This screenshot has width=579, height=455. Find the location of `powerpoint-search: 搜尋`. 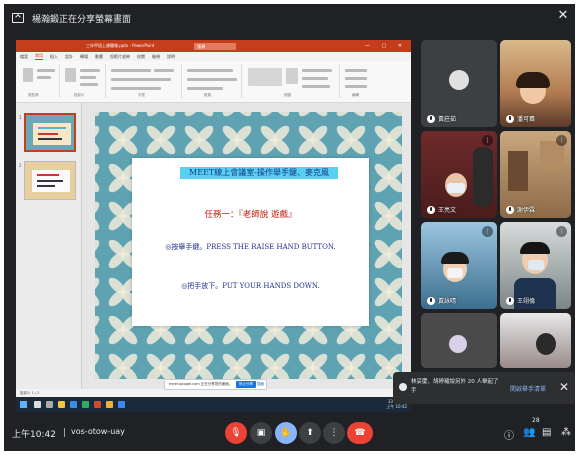

powerpoint-search: 搜尋 is located at coordinates (215, 46).